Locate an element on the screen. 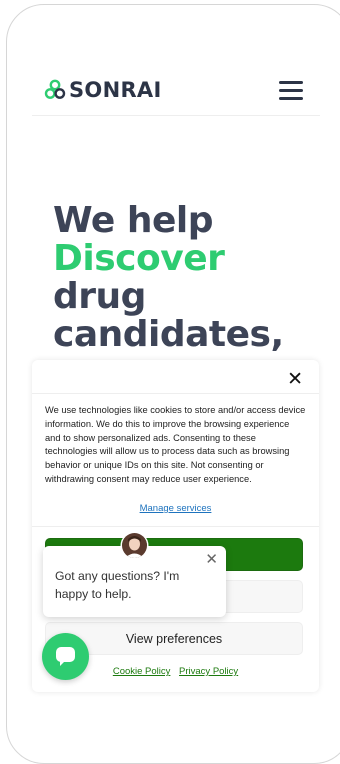 This screenshot has height=764, width=340. cookie-policy-link: Cookie Policy is located at coordinates (142, 671).